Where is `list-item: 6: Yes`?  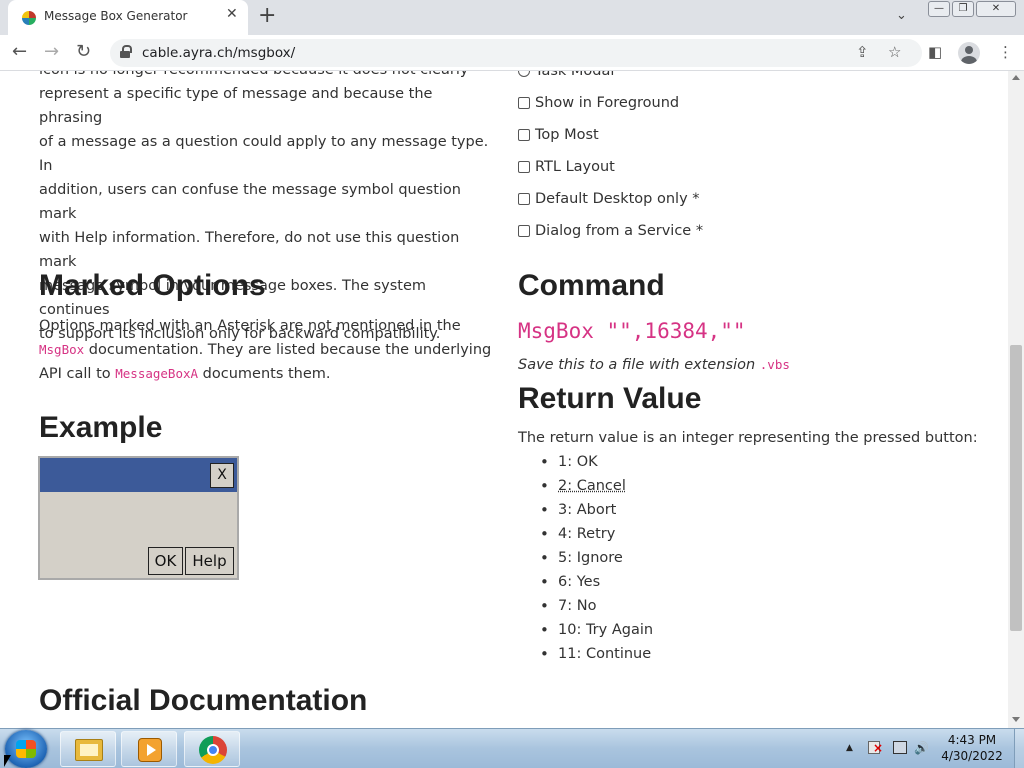 list-item: 6: Yes is located at coordinates (595, 582).